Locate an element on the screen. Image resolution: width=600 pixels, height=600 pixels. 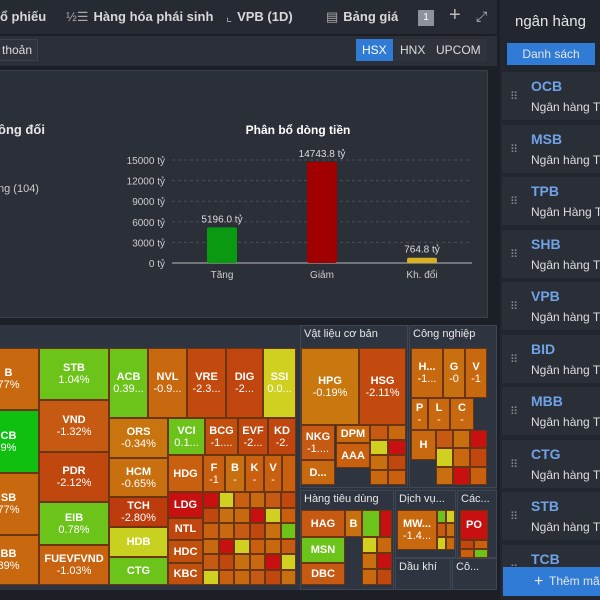
heatmap-tile: P- is located at coordinates (419, 414).